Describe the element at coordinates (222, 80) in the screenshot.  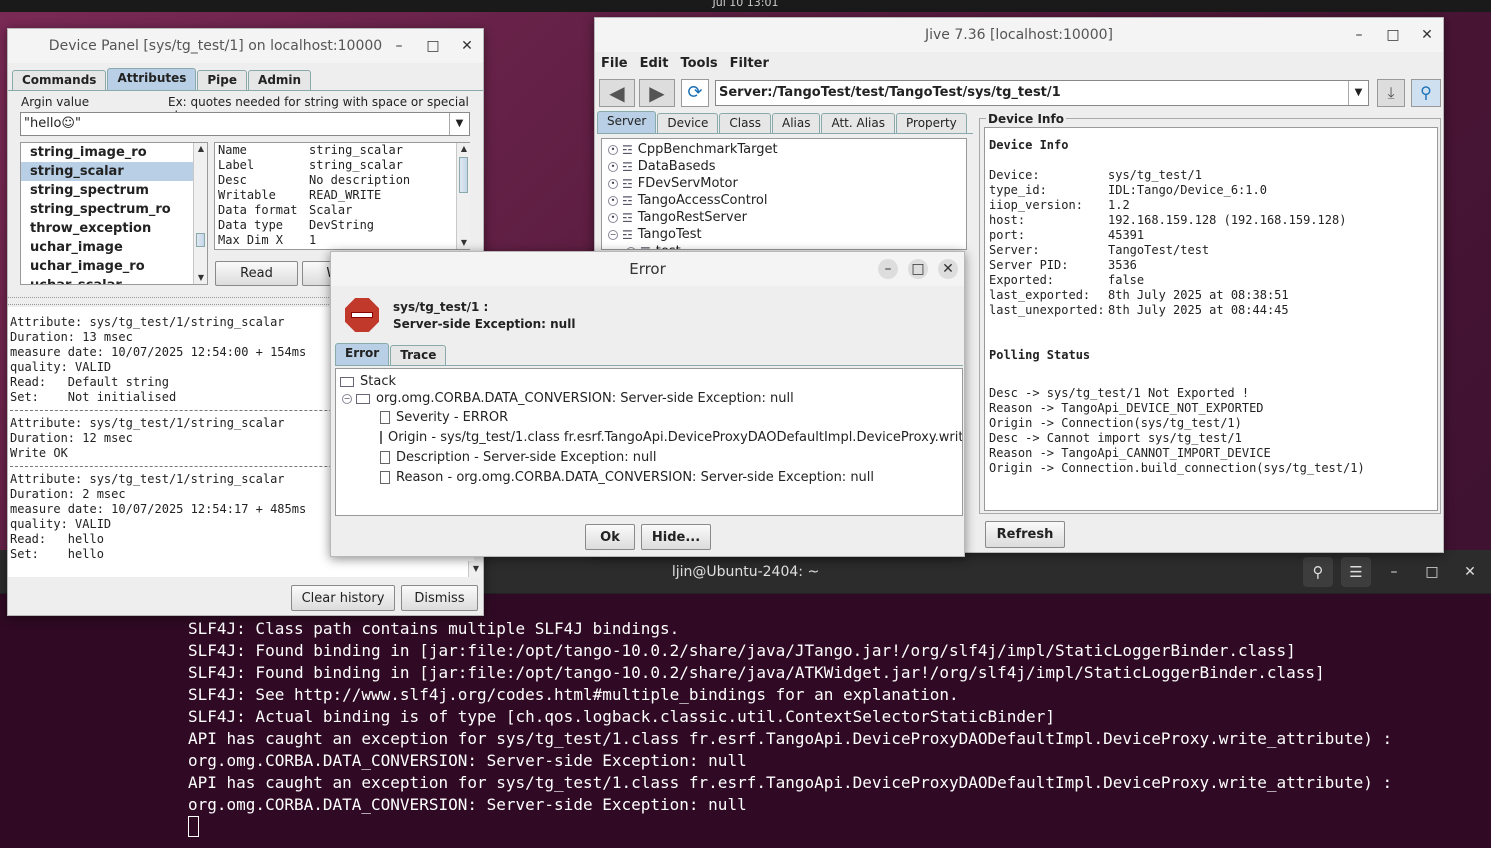
I see `tab-pipe: Pipe` at that location.